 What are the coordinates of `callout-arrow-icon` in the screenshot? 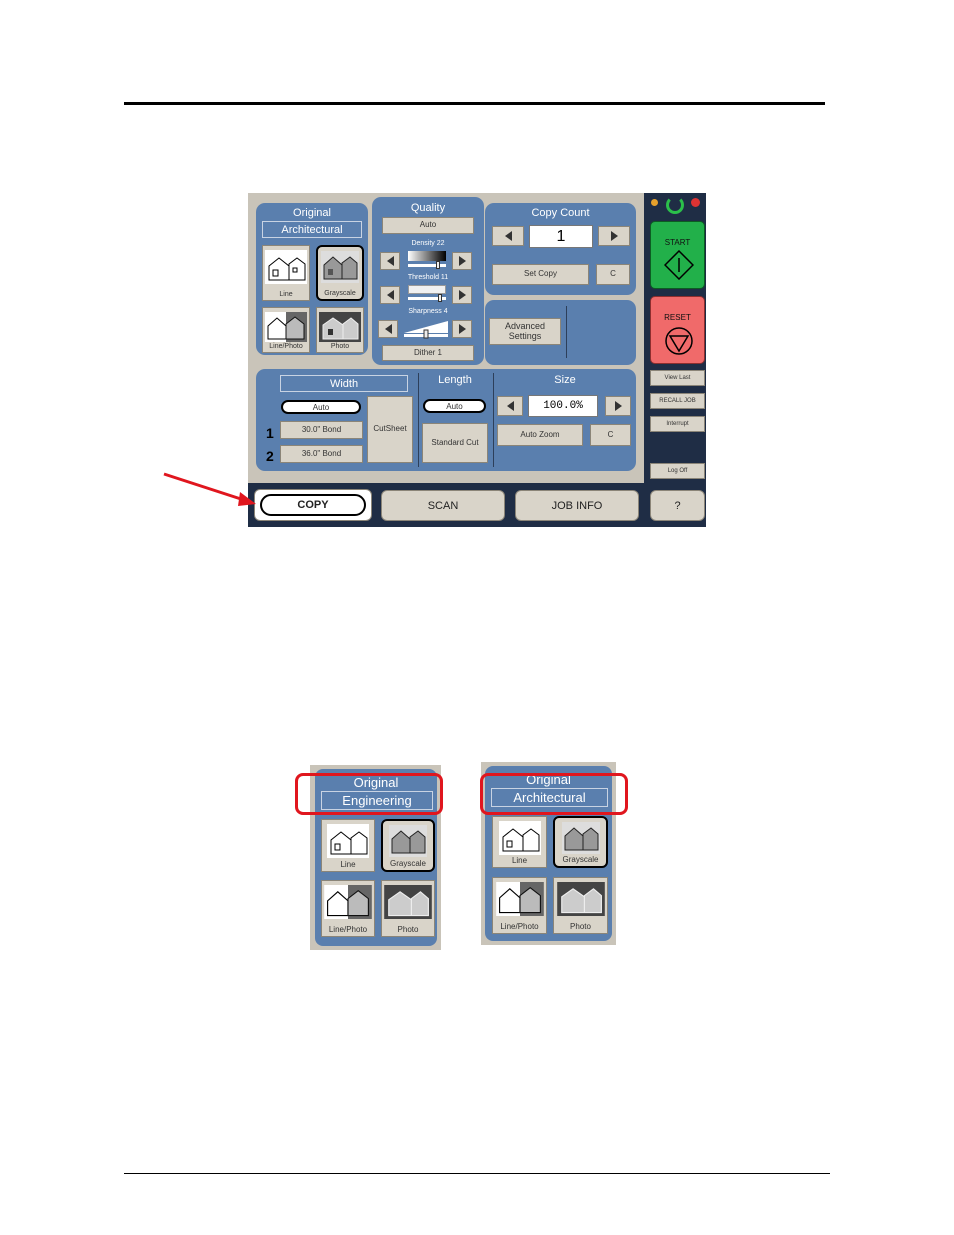 It's located at (209, 489).